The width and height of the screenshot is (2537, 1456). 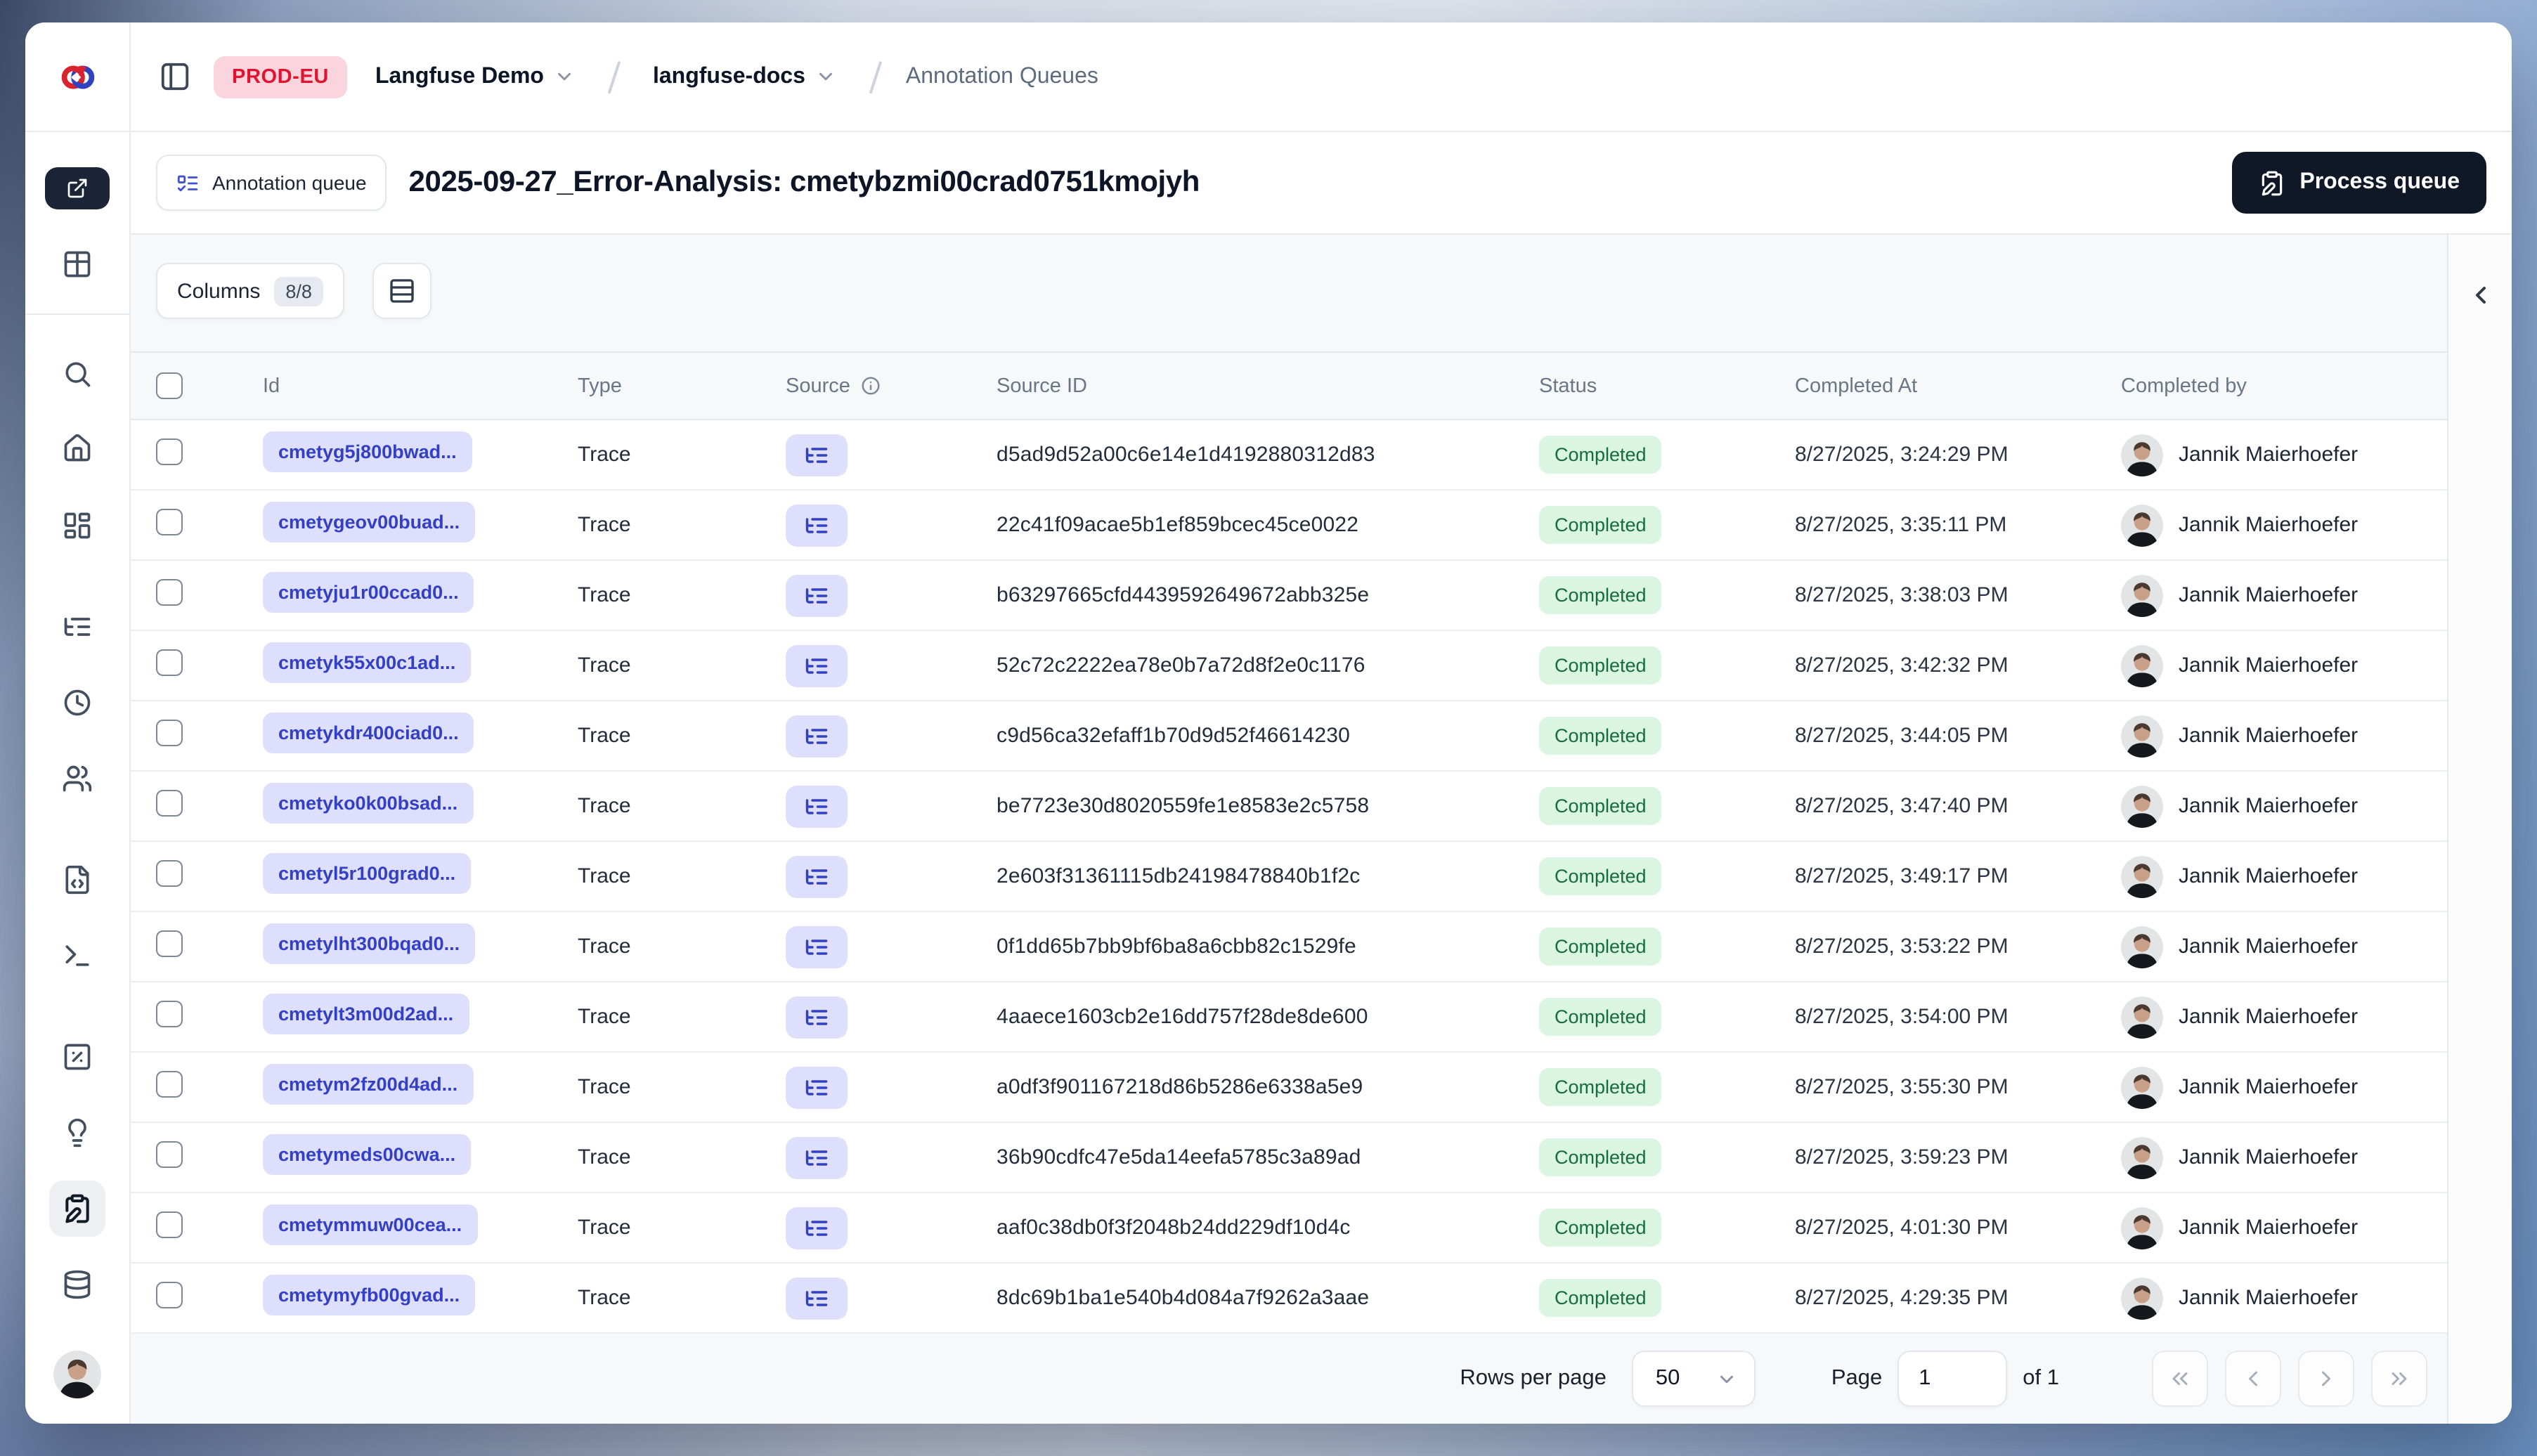 I want to click on clipboard-pen-icon, so click(x=77, y=1209).